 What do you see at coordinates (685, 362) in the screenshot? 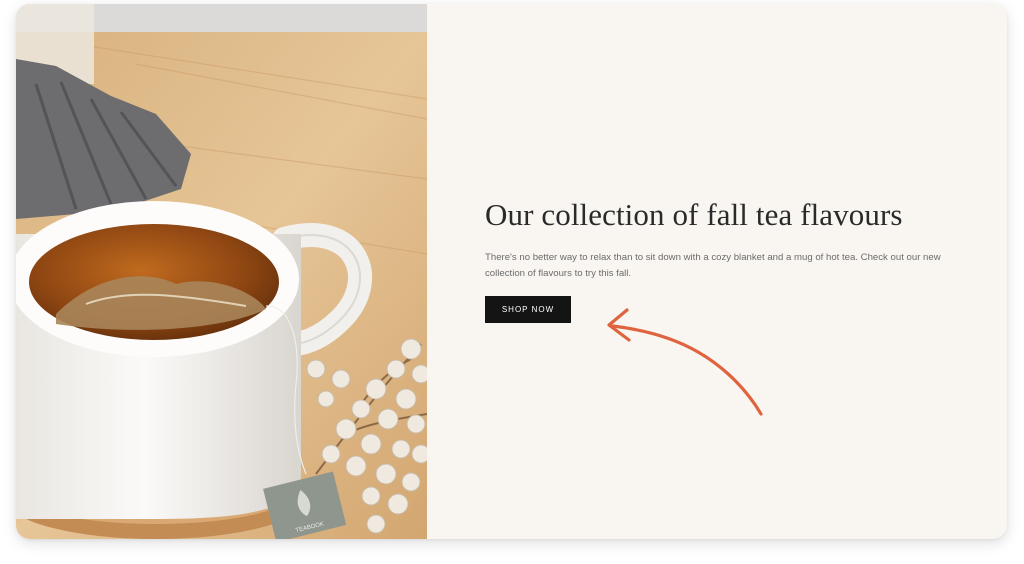
I see `curved-arrow-icon` at bounding box center [685, 362].